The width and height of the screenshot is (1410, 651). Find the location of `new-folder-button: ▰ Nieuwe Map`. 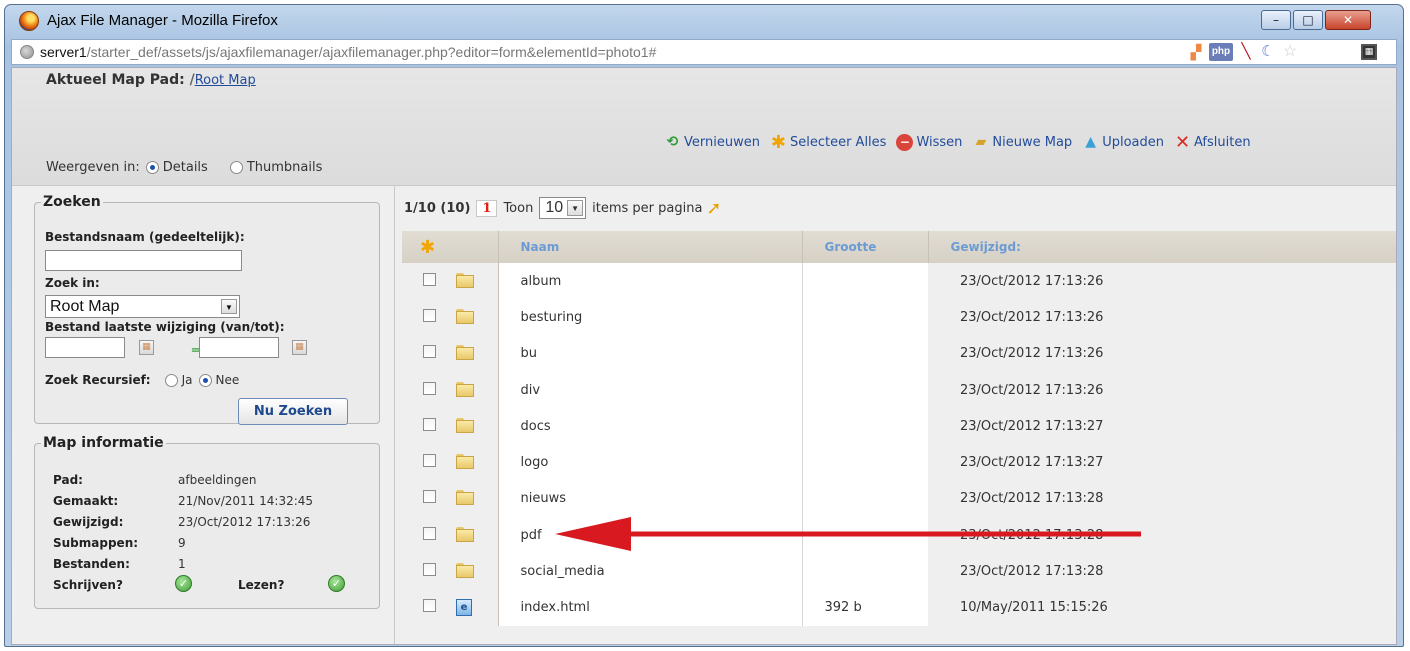

new-folder-button: ▰ Nieuwe Map is located at coordinates (1022, 142).